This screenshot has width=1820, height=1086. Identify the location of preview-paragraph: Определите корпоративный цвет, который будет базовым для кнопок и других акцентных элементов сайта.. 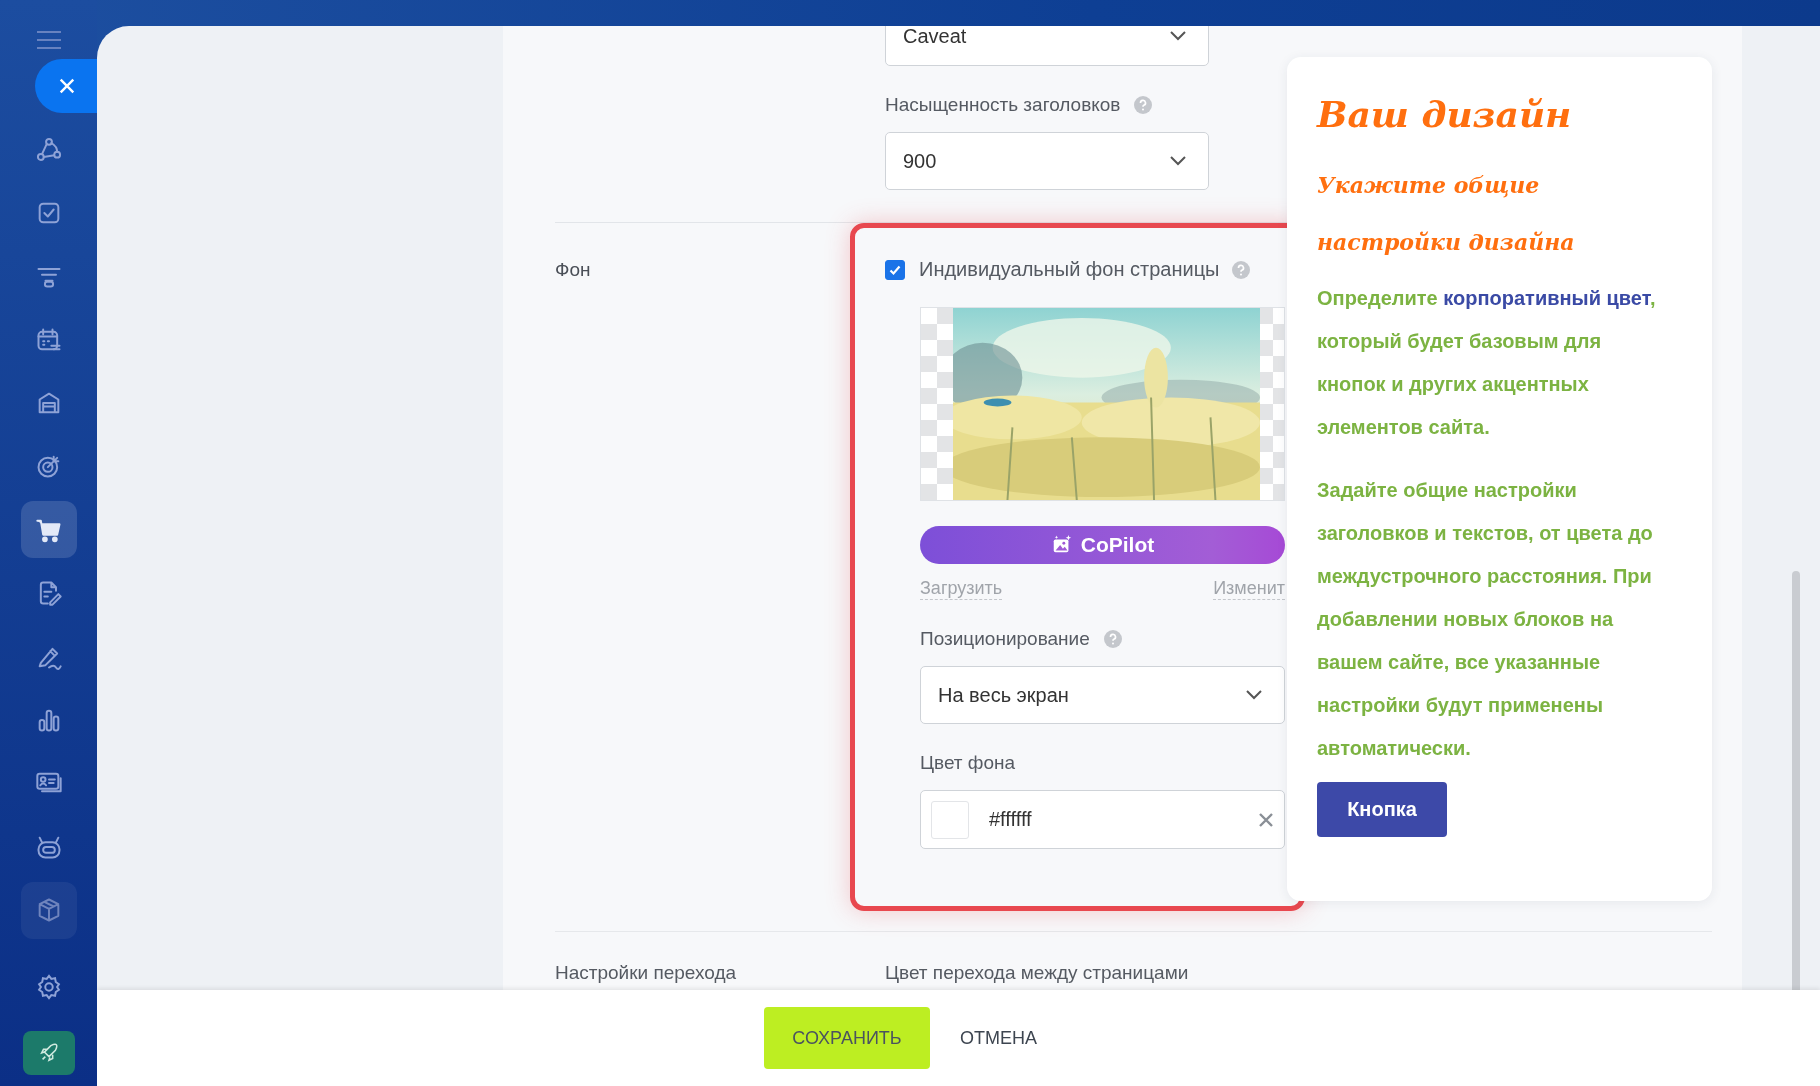
(1487, 363).